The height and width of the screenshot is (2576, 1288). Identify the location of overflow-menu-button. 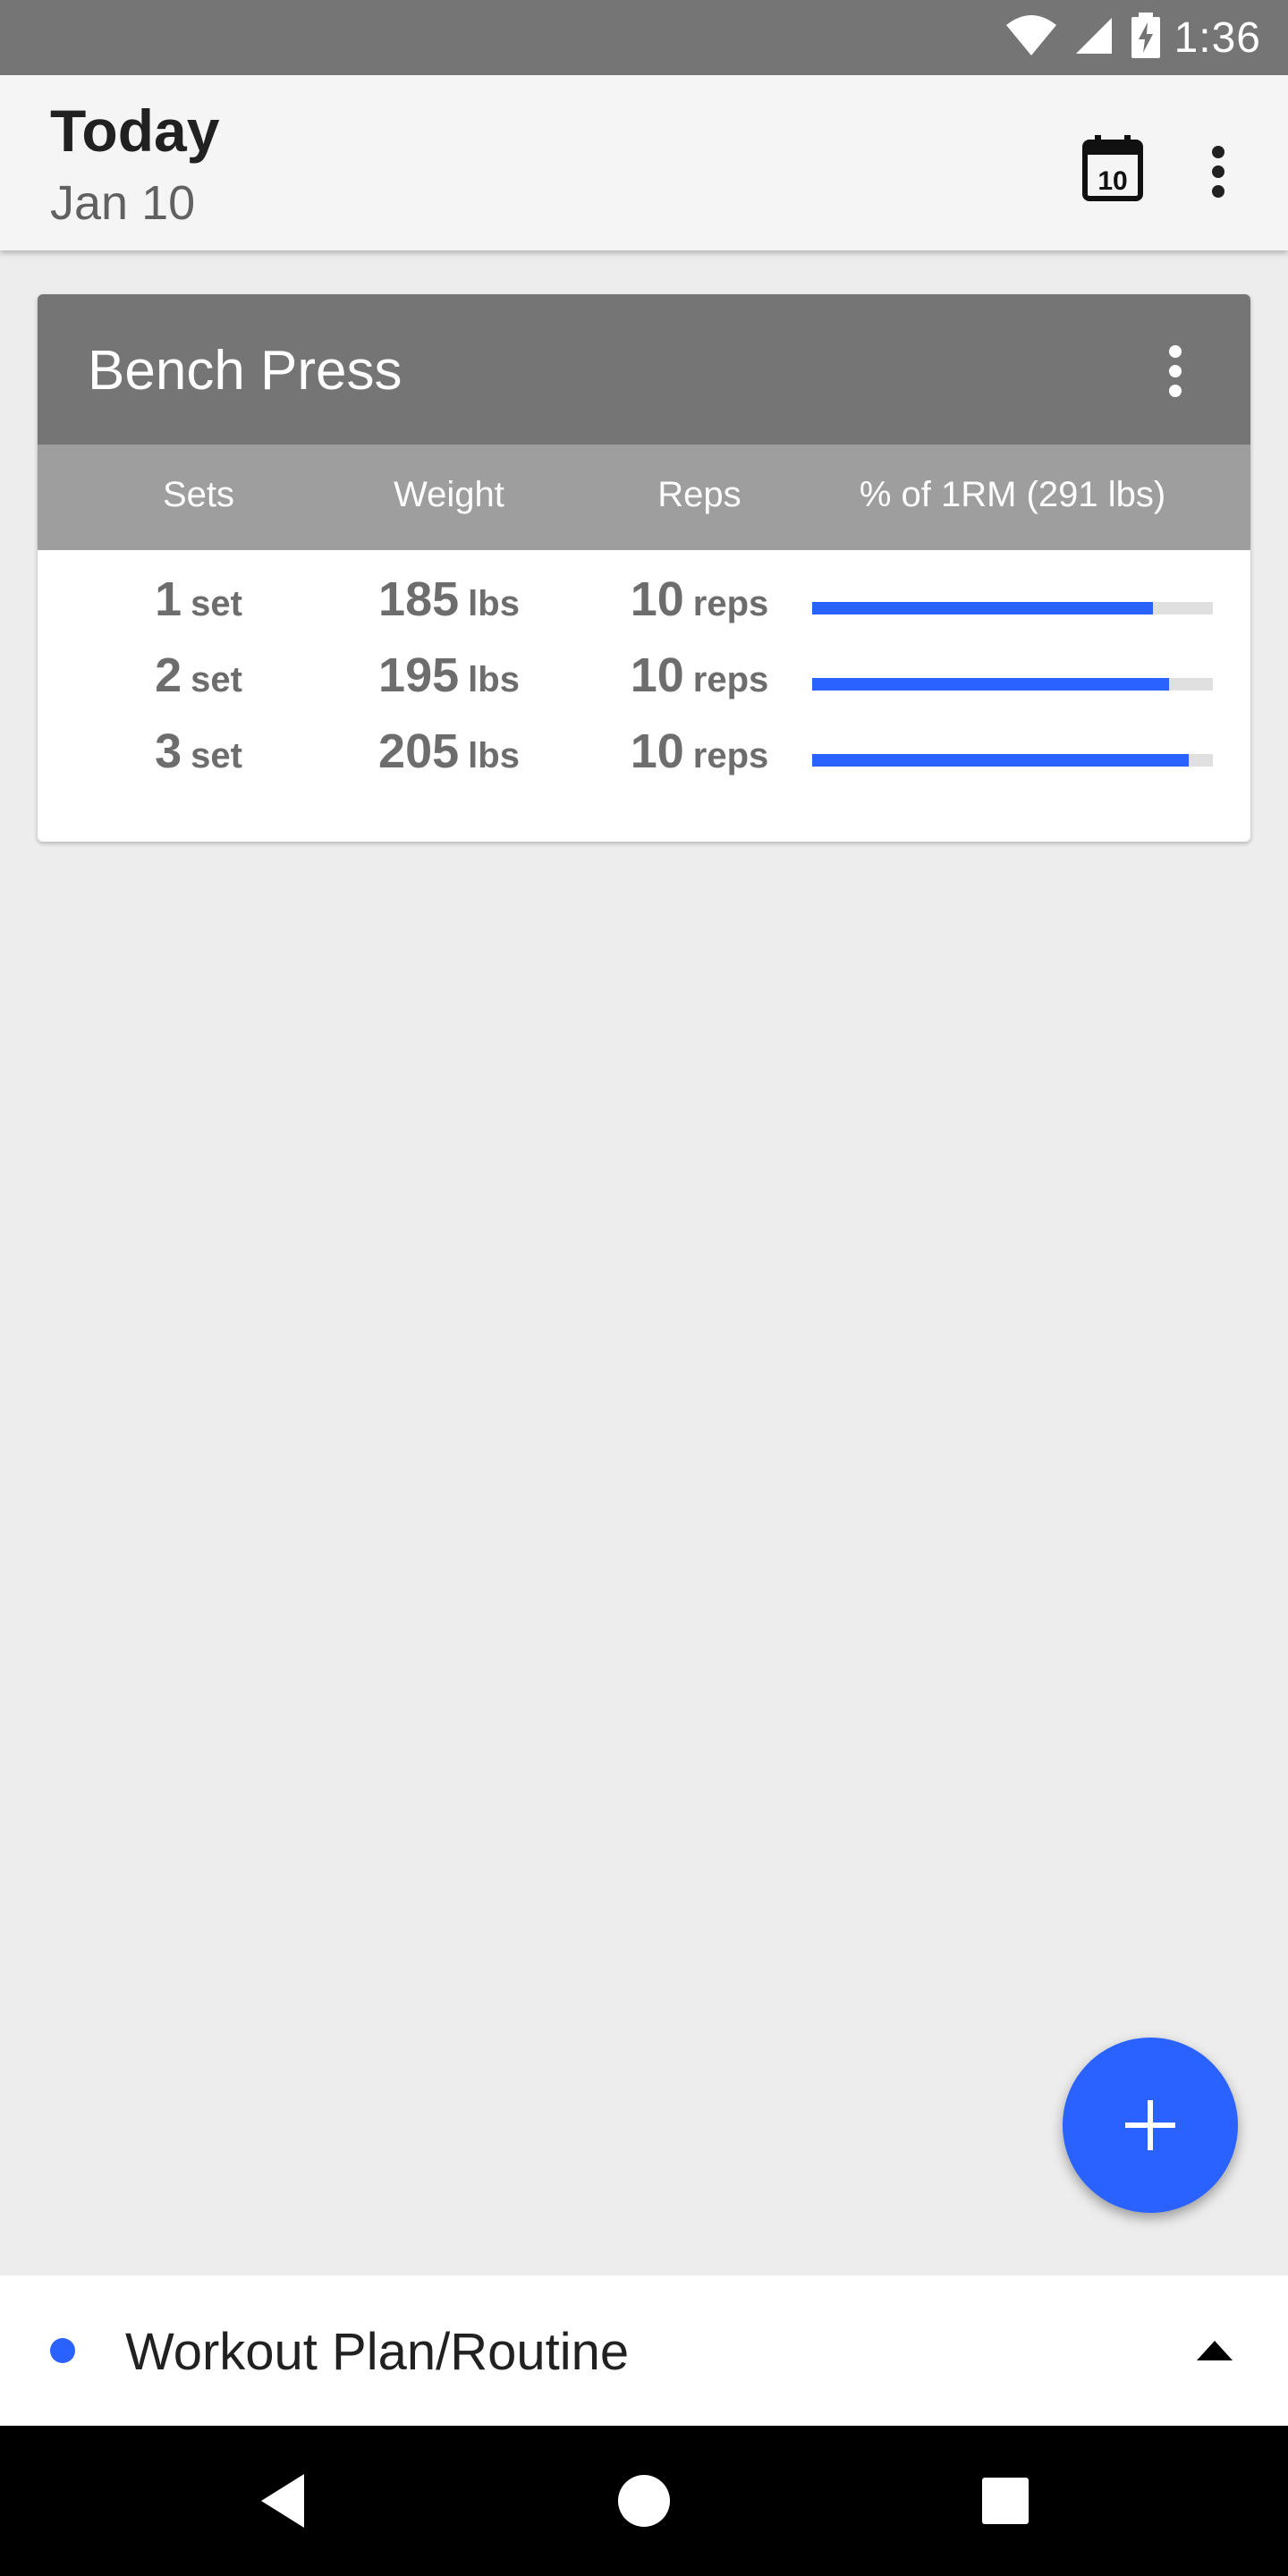
(1218, 172).